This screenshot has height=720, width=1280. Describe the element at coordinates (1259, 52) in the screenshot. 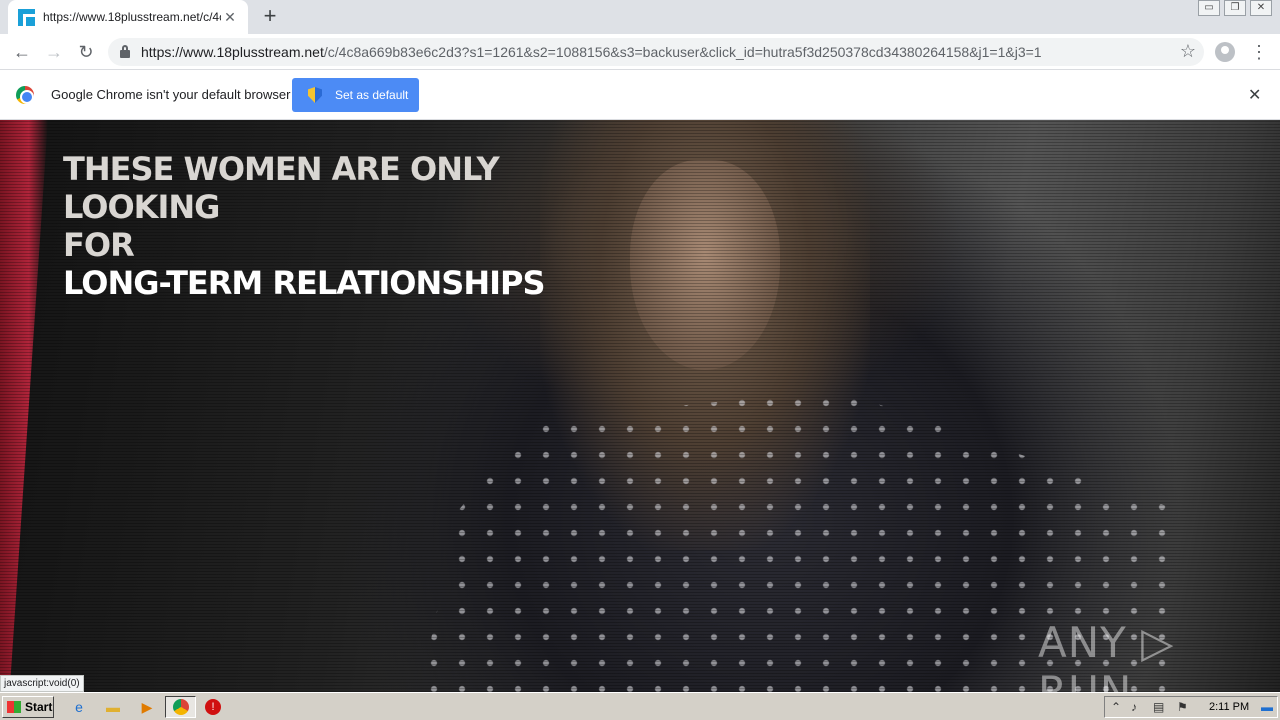

I see `browser-menu-icon: ⋮` at that location.